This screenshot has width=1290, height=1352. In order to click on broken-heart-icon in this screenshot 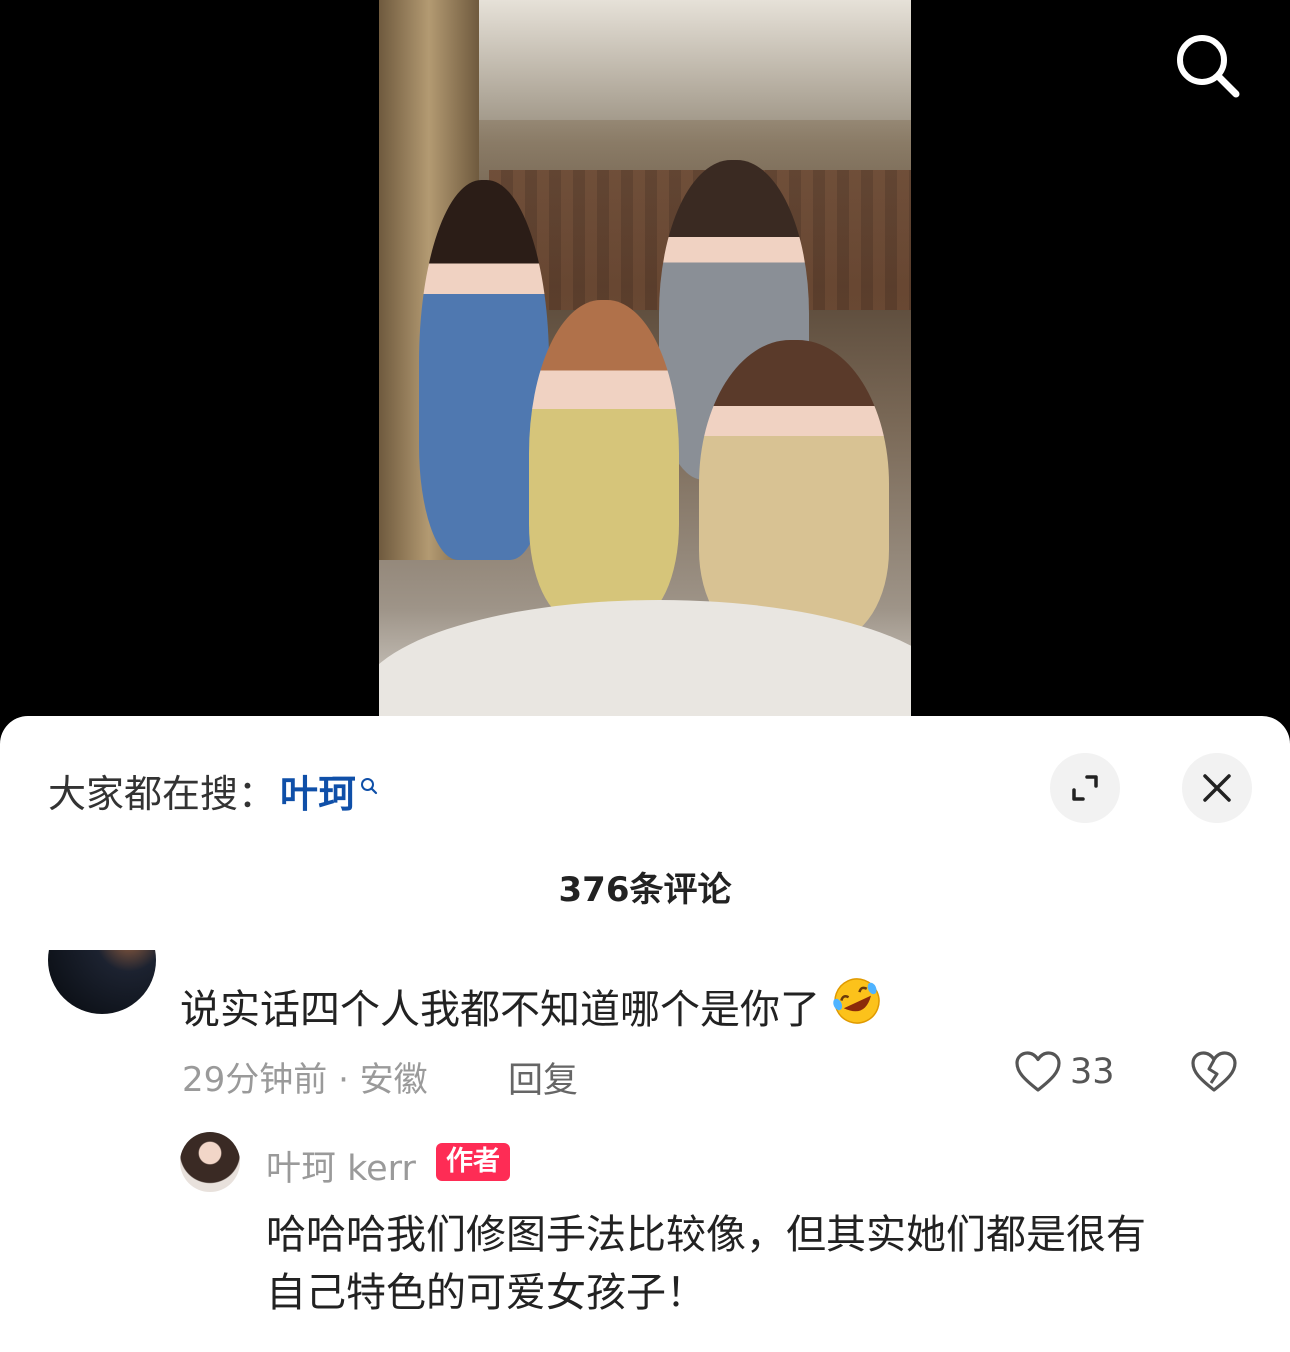, I will do `click(1214, 1071)`.